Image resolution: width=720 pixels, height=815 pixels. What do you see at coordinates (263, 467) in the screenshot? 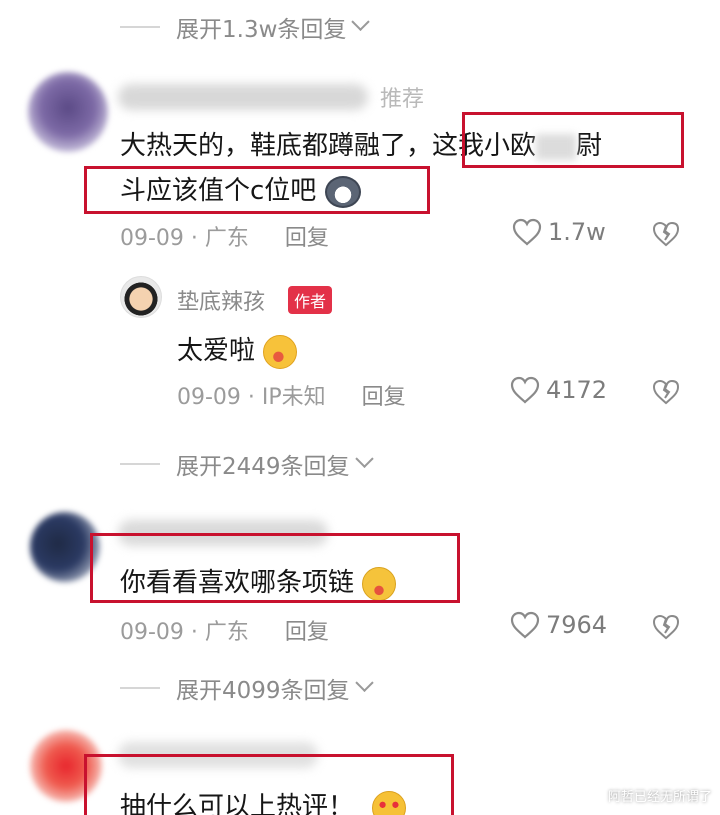
I see `expand-label: 展开2449条回复` at bounding box center [263, 467].